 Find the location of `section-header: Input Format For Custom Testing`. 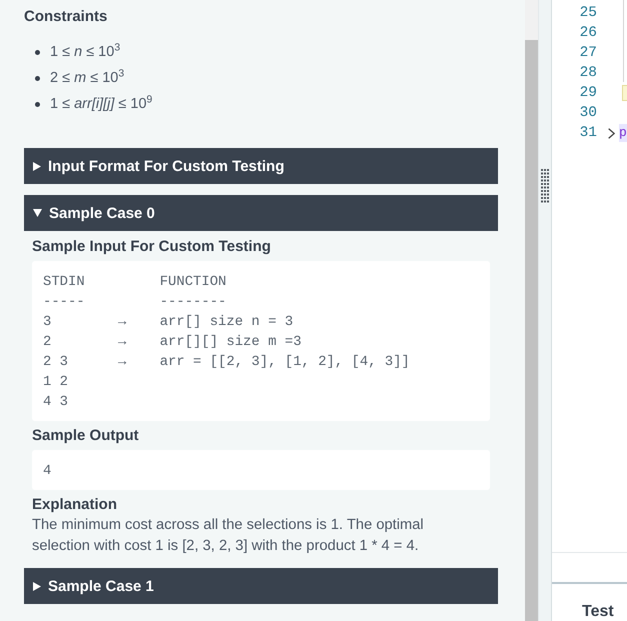

section-header: Input Format For Custom Testing is located at coordinates (261, 166).